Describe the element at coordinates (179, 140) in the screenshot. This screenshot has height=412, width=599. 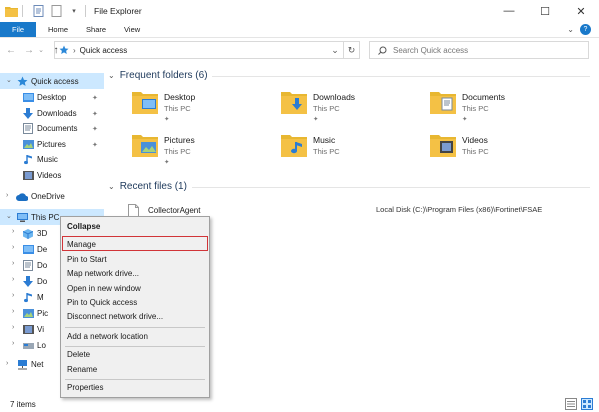
I see `folder-name: Pictures` at that location.